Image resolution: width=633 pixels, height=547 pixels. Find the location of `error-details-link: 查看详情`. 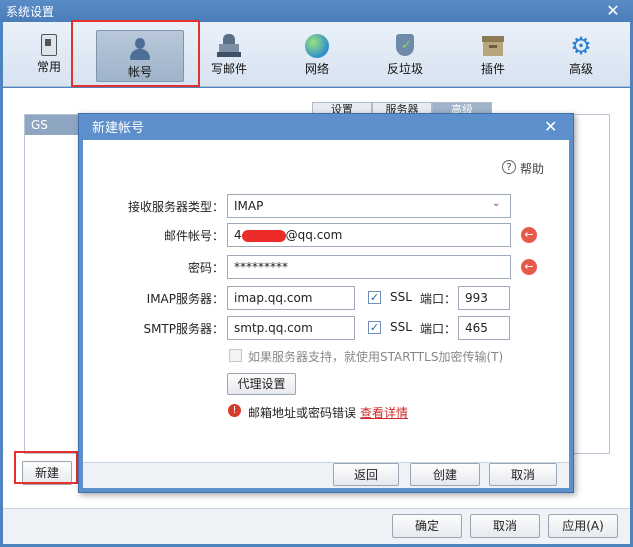

error-details-link: 查看详情 is located at coordinates (384, 412).